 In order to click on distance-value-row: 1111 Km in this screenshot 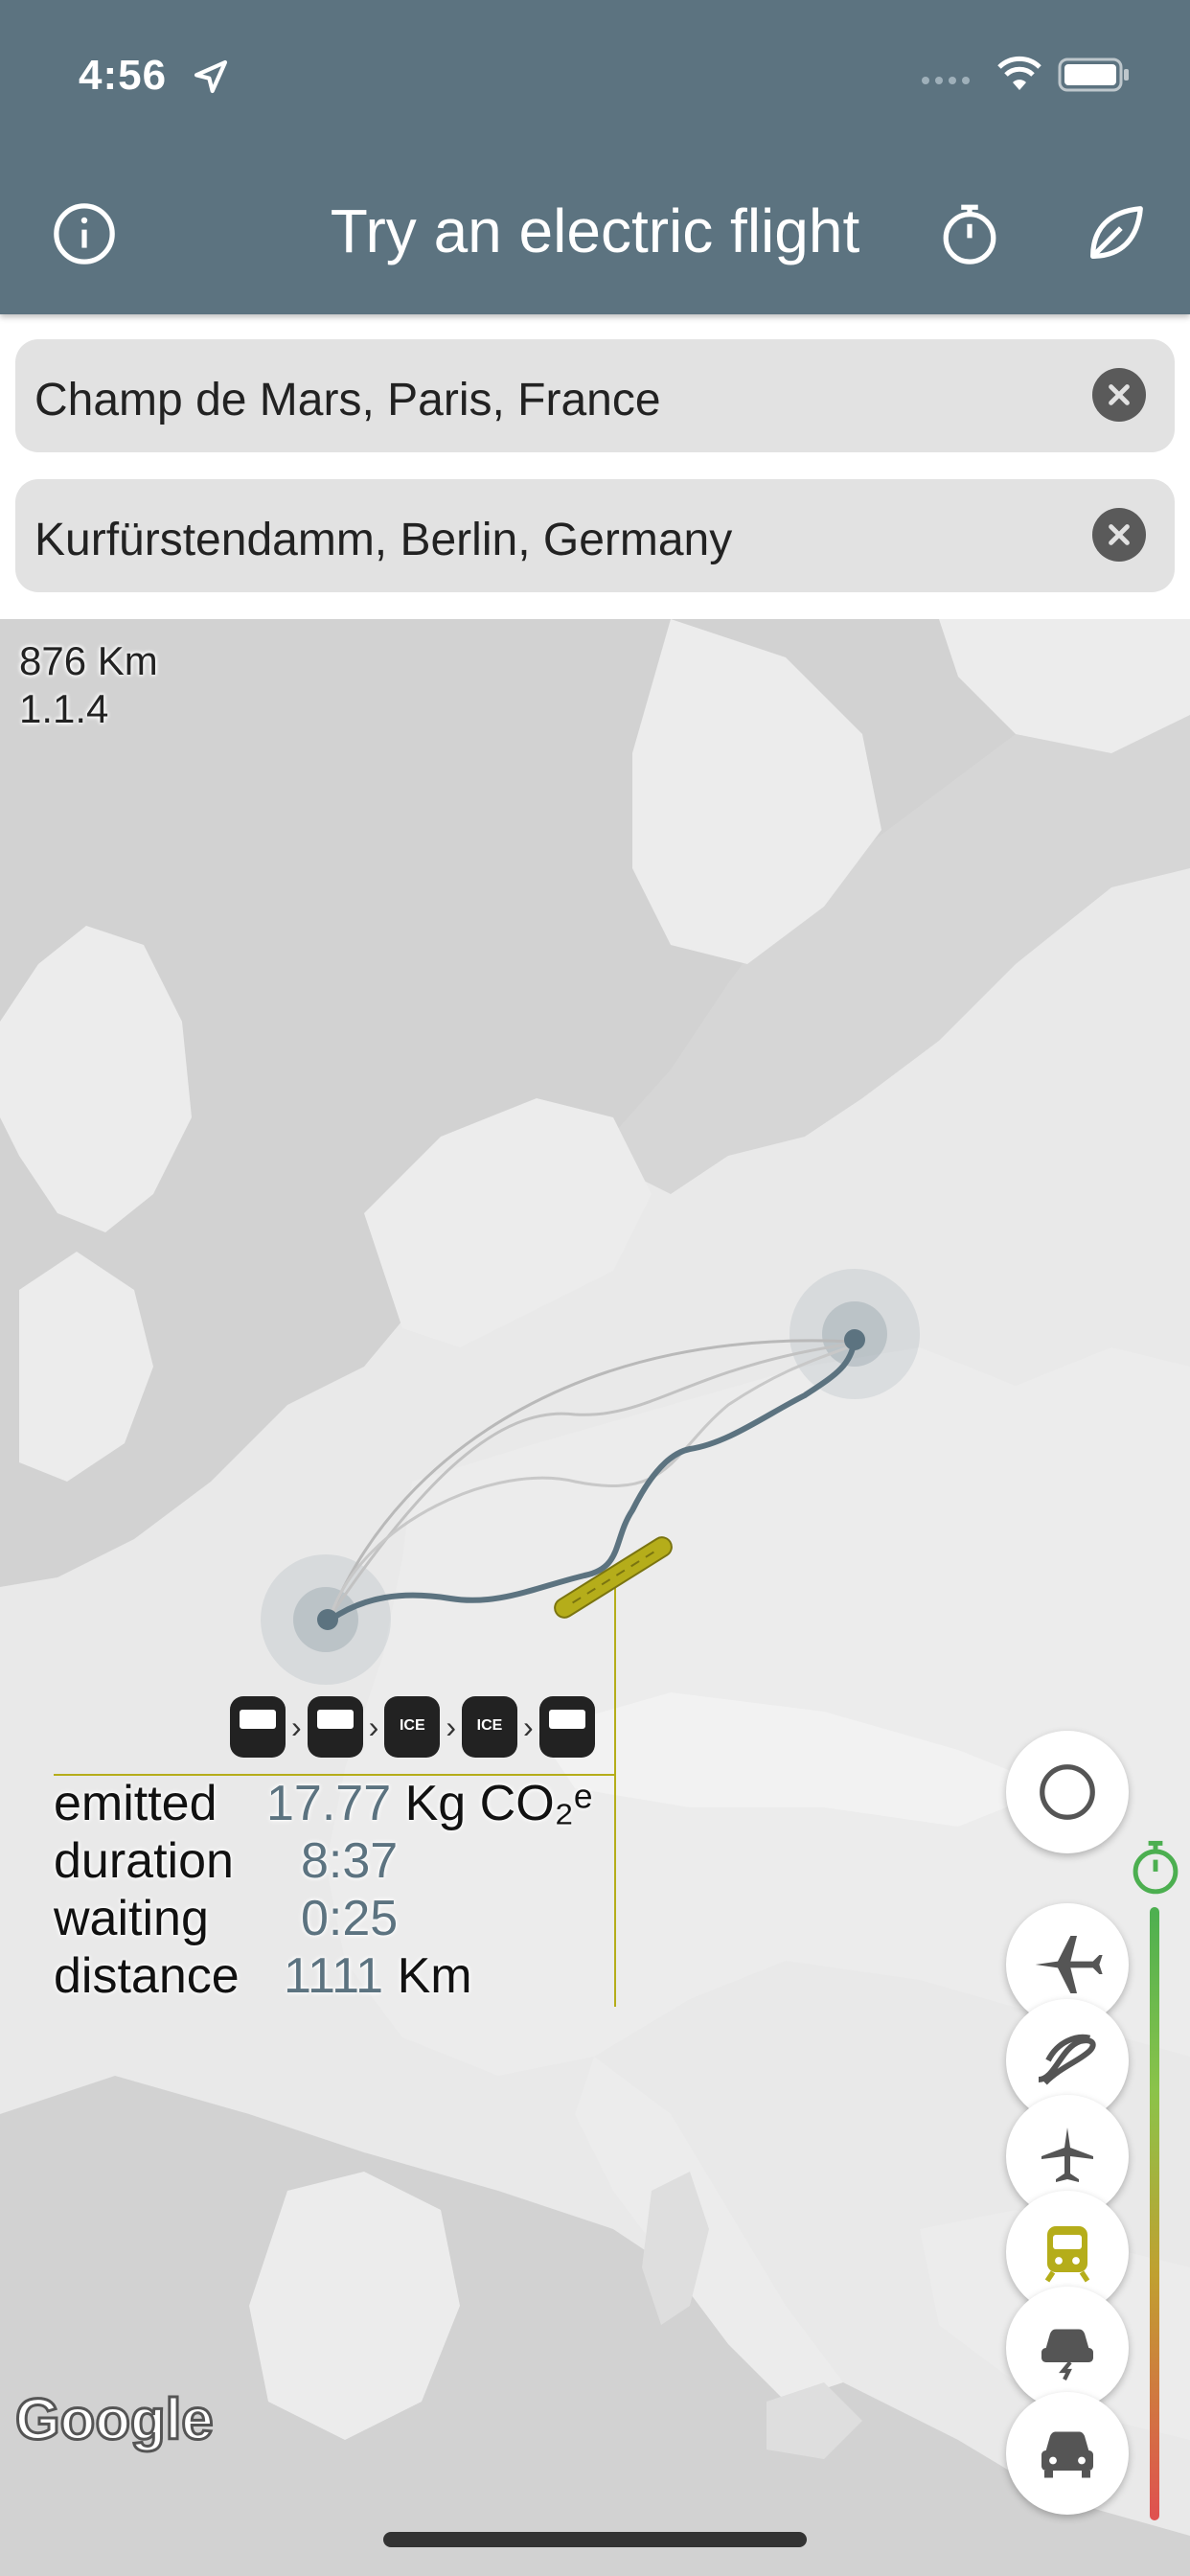, I will do `click(378, 1976)`.